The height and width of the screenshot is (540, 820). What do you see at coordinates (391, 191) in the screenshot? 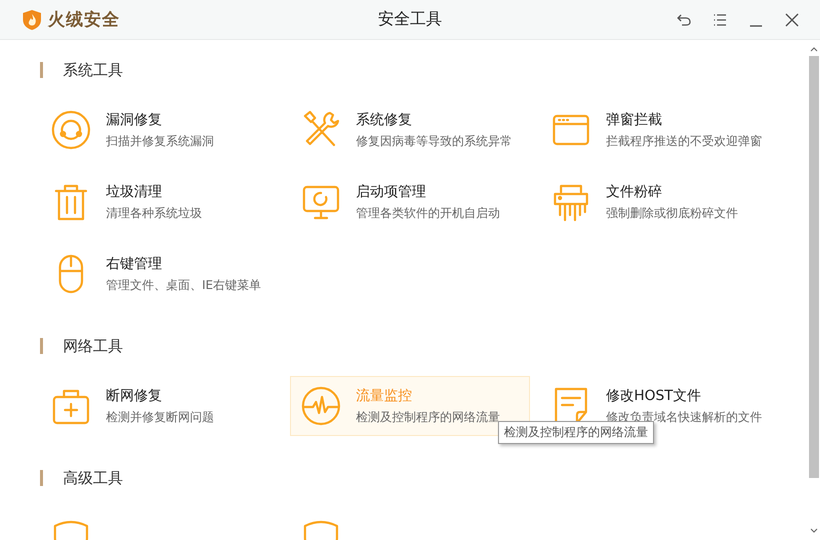
I see `tool-name: 启动项管理` at bounding box center [391, 191].